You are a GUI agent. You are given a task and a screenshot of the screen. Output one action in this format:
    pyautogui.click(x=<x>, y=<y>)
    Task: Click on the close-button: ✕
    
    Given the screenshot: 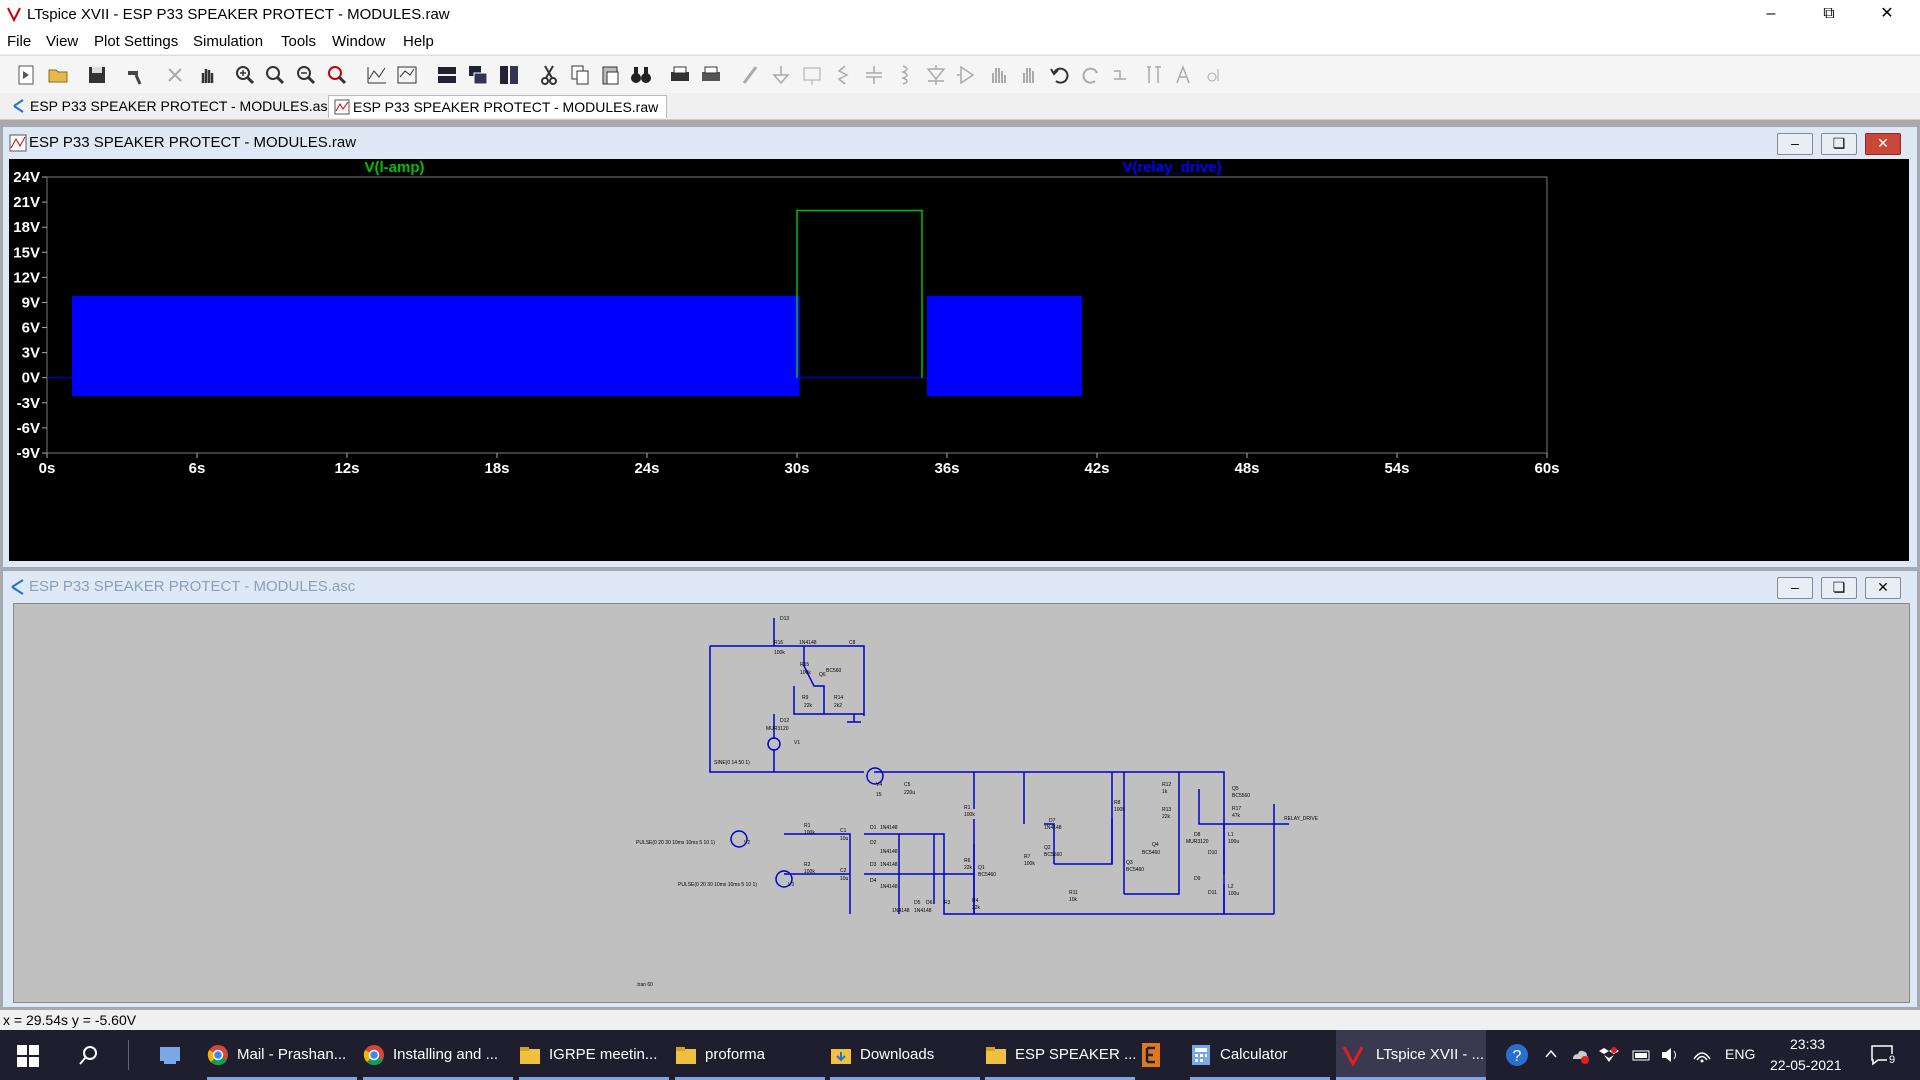 What is the action you would take?
    pyautogui.click(x=1887, y=15)
    